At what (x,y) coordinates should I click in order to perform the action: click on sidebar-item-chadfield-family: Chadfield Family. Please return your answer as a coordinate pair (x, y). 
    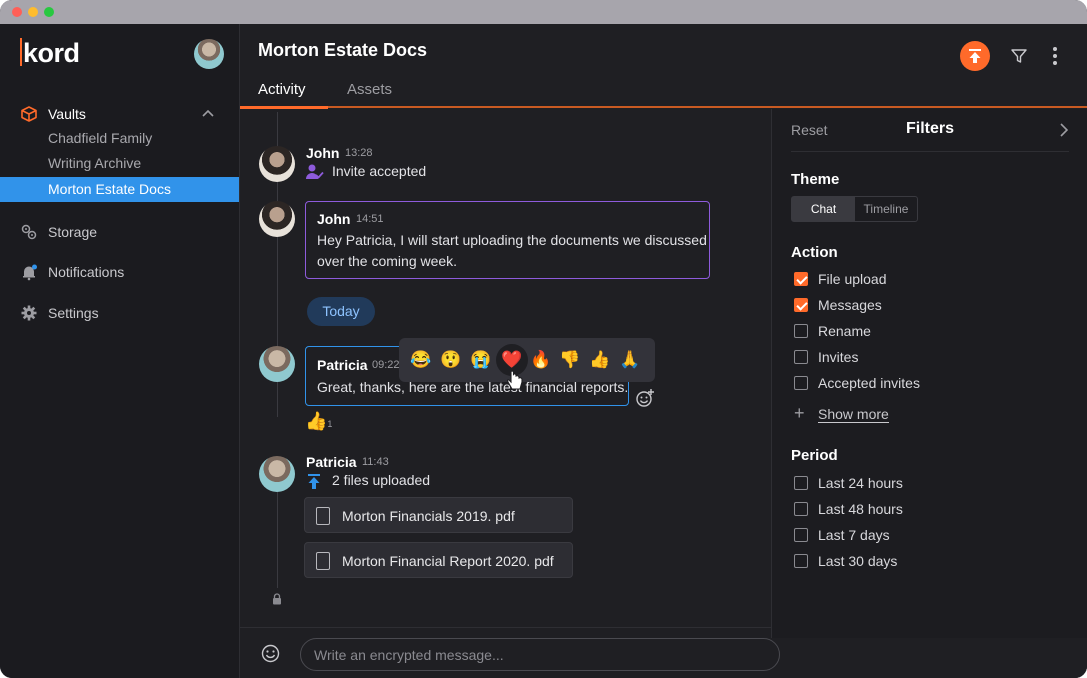
    Looking at the image, I should click on (119, 138).